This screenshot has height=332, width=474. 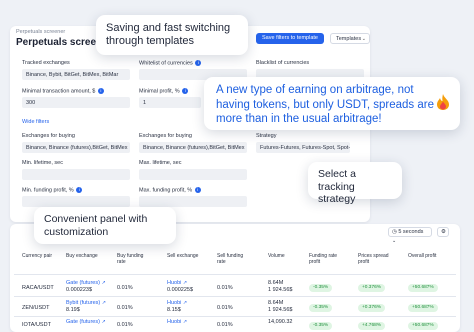 I want to click on cell-spread-profit: +4.768%, so click(x=372, y=326).